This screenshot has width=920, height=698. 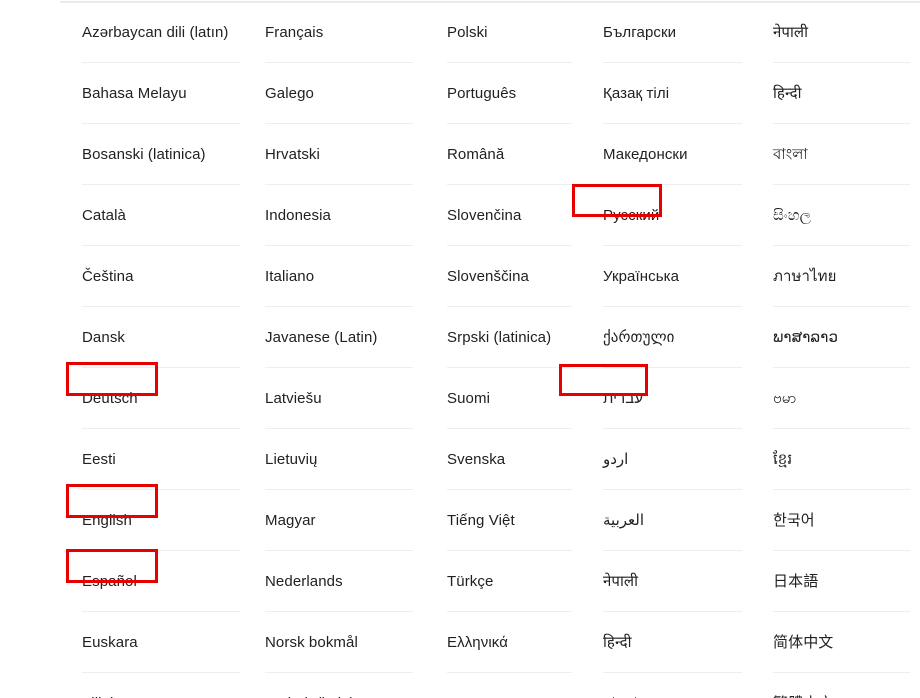 I want to click on language-option: Filipino, so click(x=158, y=685).